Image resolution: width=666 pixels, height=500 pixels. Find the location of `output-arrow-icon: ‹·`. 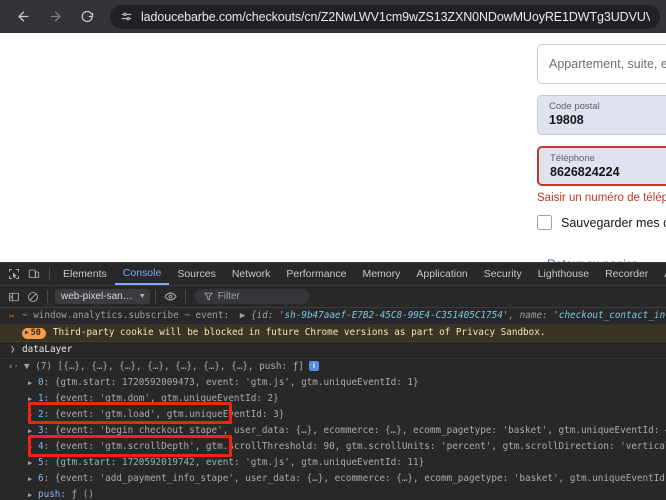

output-arrow-icon: ‹· is located at coordinates (13, 367).